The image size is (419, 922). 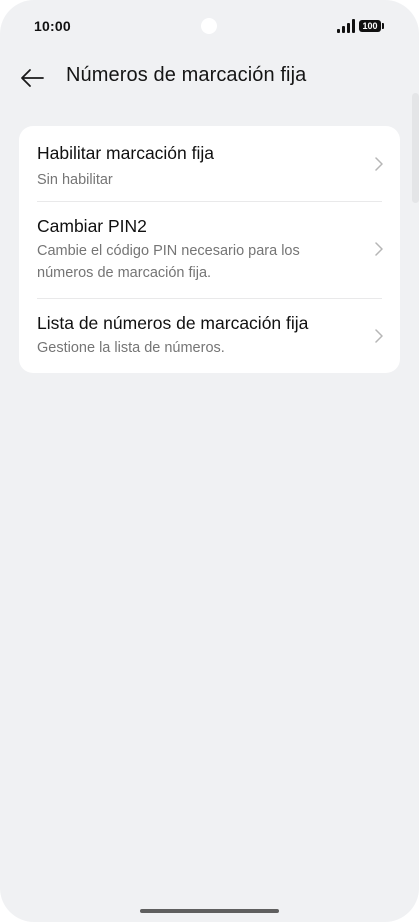 I want to click on back-button, so click(x=32, y=78).